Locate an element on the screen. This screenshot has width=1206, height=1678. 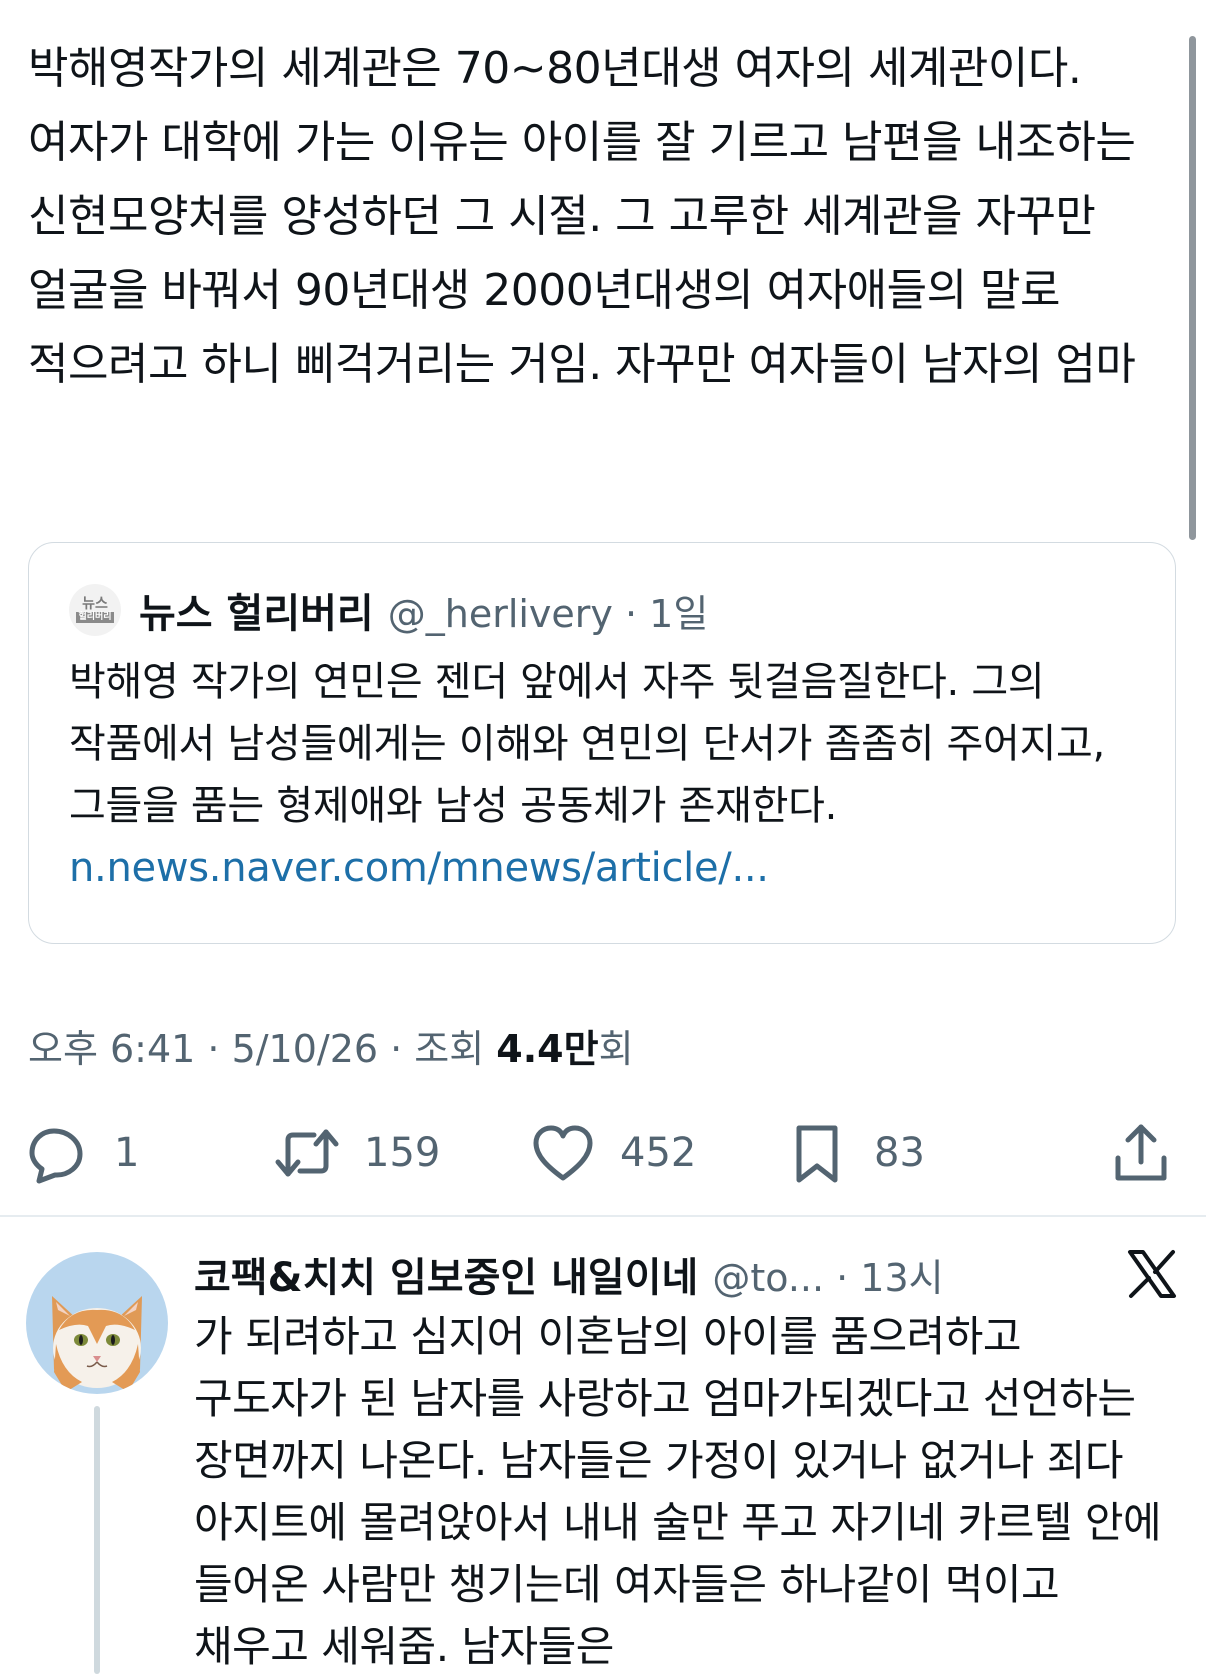
action-bar: 1 159 452 83 is located at coordinates (602, 1153).